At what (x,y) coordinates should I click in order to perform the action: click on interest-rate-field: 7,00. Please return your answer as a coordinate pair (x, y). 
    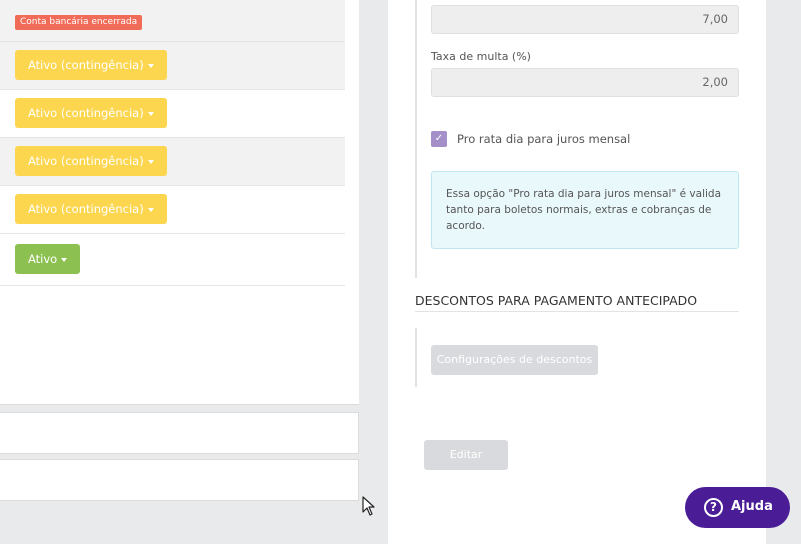
    Looking at the image, I should click on (585, 19).